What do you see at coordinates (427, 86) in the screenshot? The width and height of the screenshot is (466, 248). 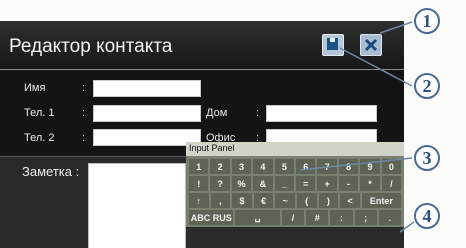 I see `callout-2: 2` at bounding box center [427, 86].